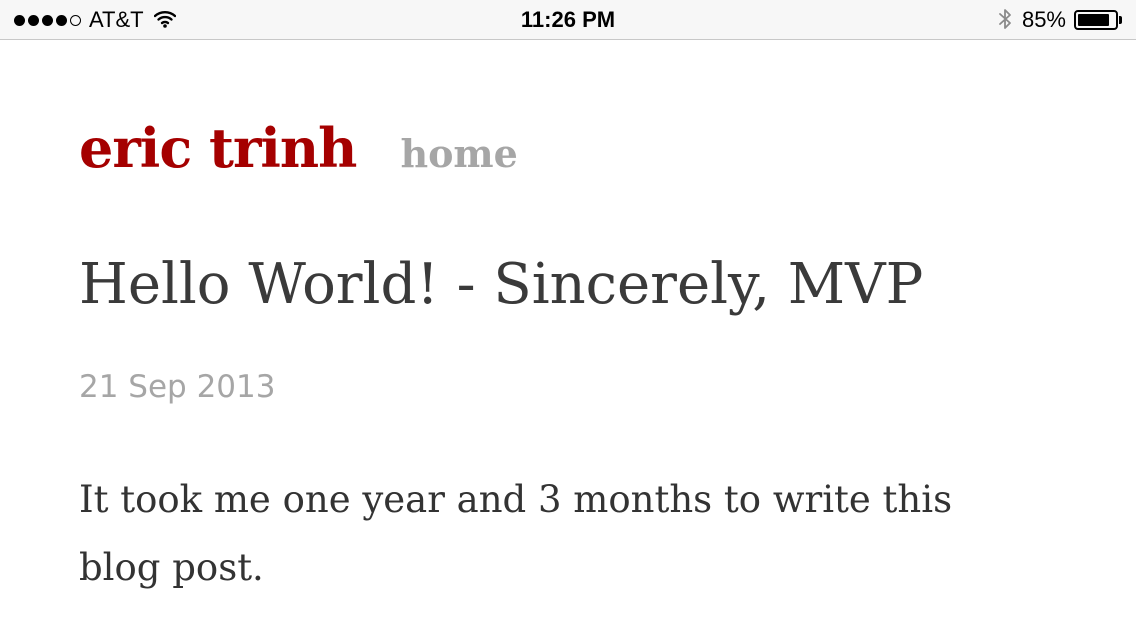  What do you see at coordinates (1005, 21) in the screenshot?
I see `bluetooth-icon` at bounding box center [1005, 21].